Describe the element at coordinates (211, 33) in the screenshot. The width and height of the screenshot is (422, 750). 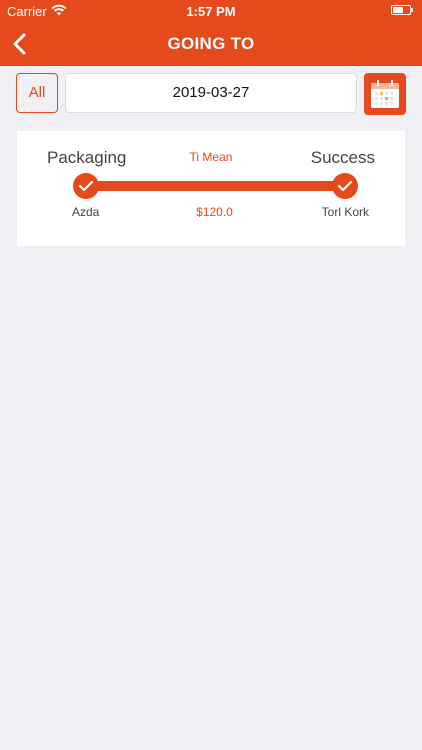
I see `header-bar: Carrier 1:57 PM GOING TO` at that location.